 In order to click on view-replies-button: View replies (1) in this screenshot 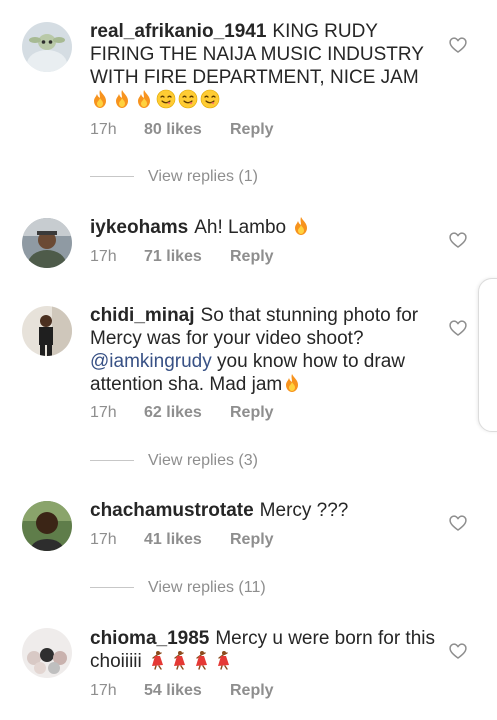, I will do `click(174, 177)`.